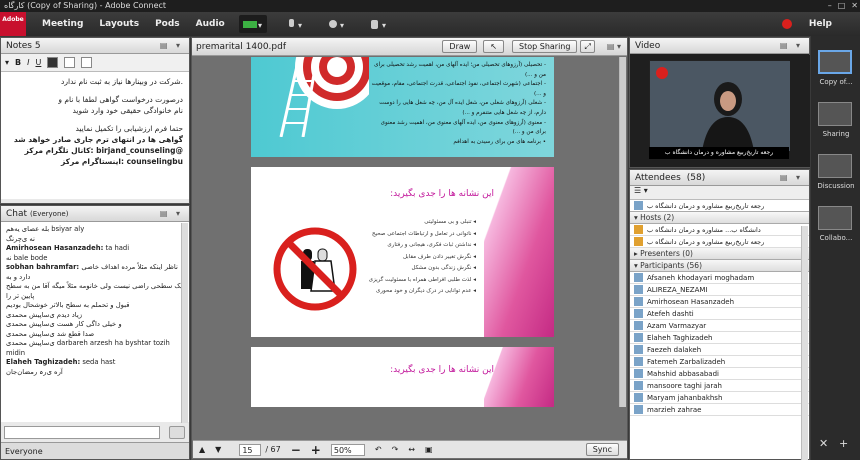 The height and width of the screenshot is (460, 860). Describe the element at coordinates (395, 449) in the screenshot. I see `redo-icon: ↷` at that location.